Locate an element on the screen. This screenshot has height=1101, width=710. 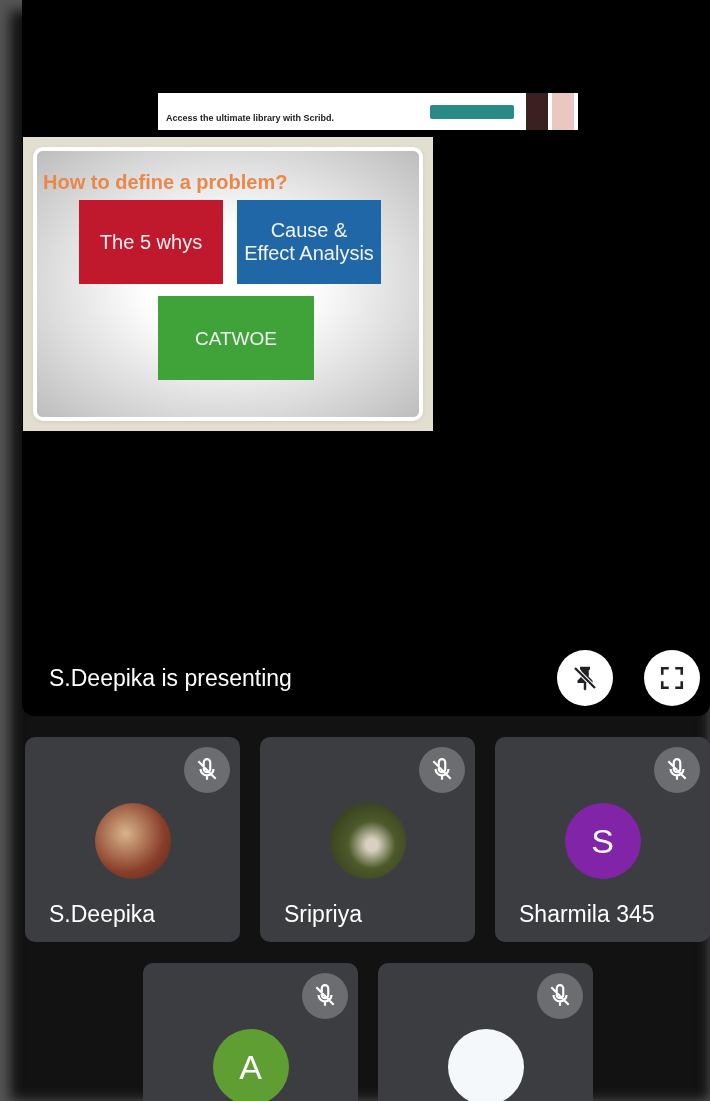
participant-tile: S Sharmila 345 is located at coordinates (602, 839).